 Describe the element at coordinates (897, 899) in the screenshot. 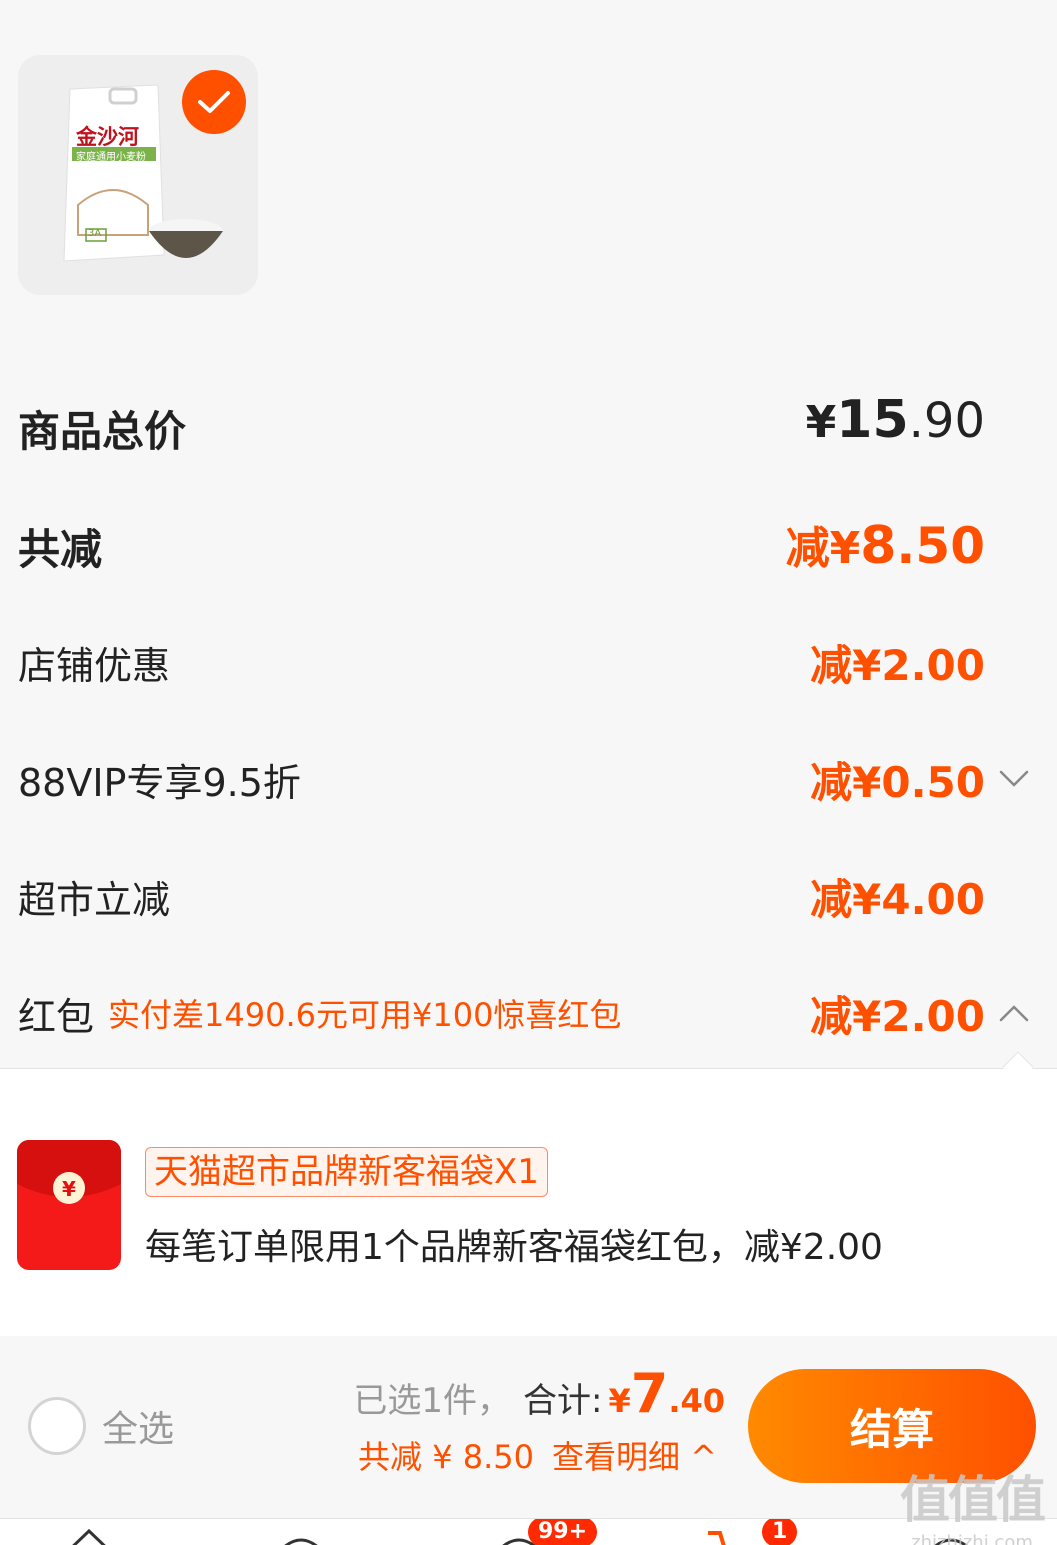

I see `market-discount-value: 减¥4.00` at that location.